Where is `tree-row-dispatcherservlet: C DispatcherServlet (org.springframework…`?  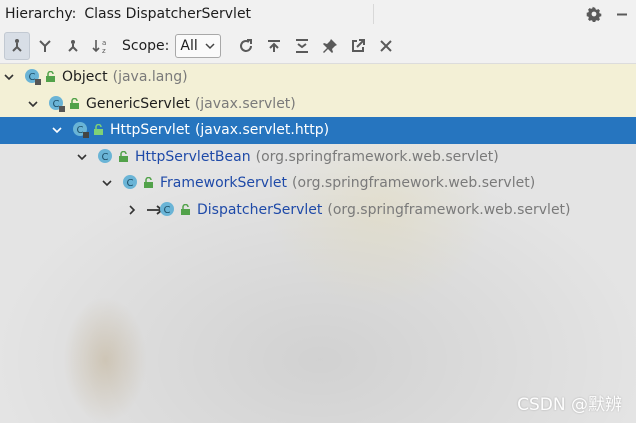
tree-row-dispatcherservlet: C DispatcherServlet (org.springframework… is located at coordinates (318, 210).